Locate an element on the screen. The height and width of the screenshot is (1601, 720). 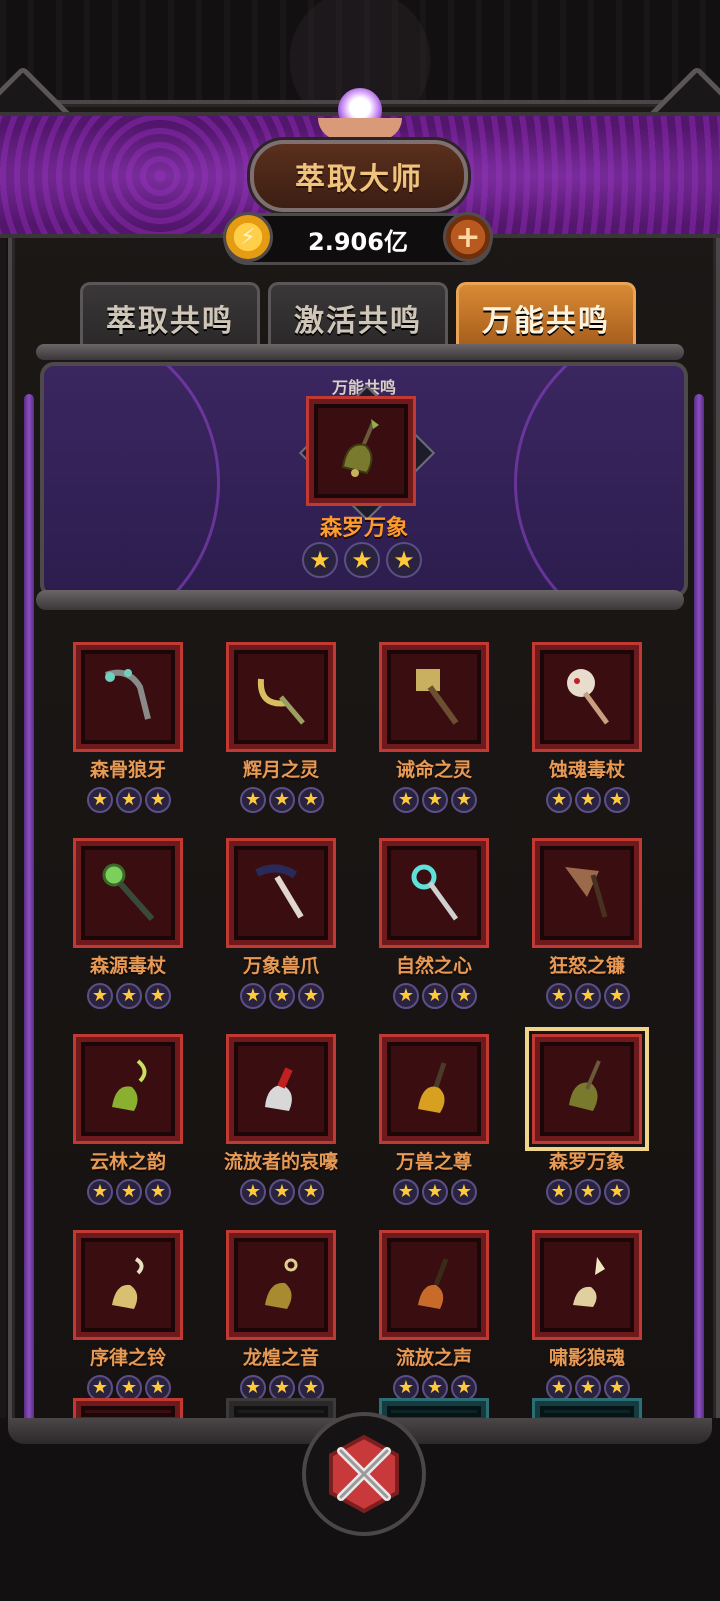
item-name: 辉月之灵 is located at coordinates (280, 770).